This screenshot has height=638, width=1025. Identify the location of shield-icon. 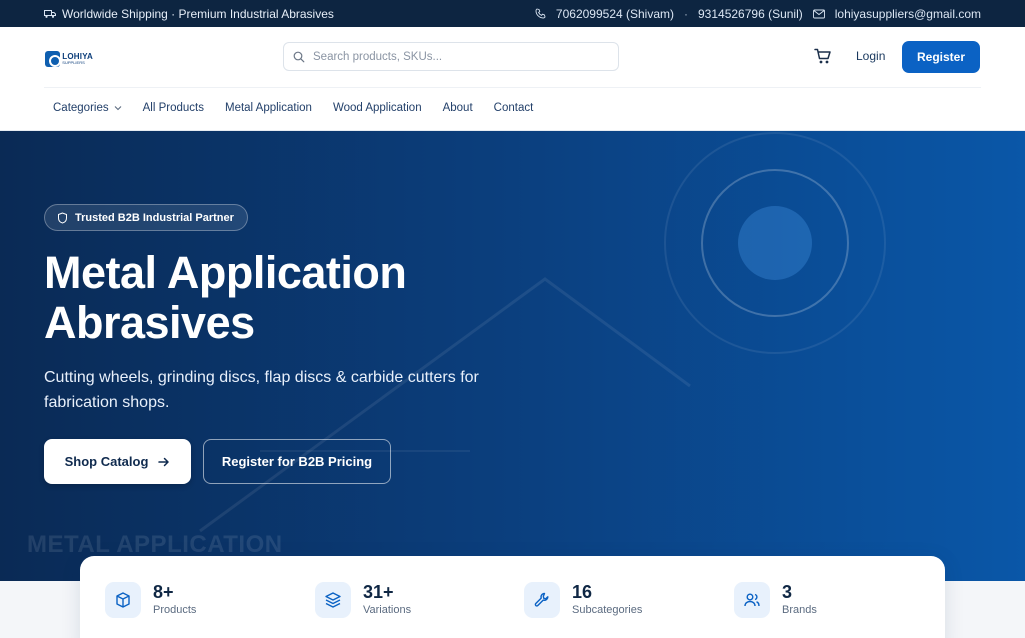
(62, 217).